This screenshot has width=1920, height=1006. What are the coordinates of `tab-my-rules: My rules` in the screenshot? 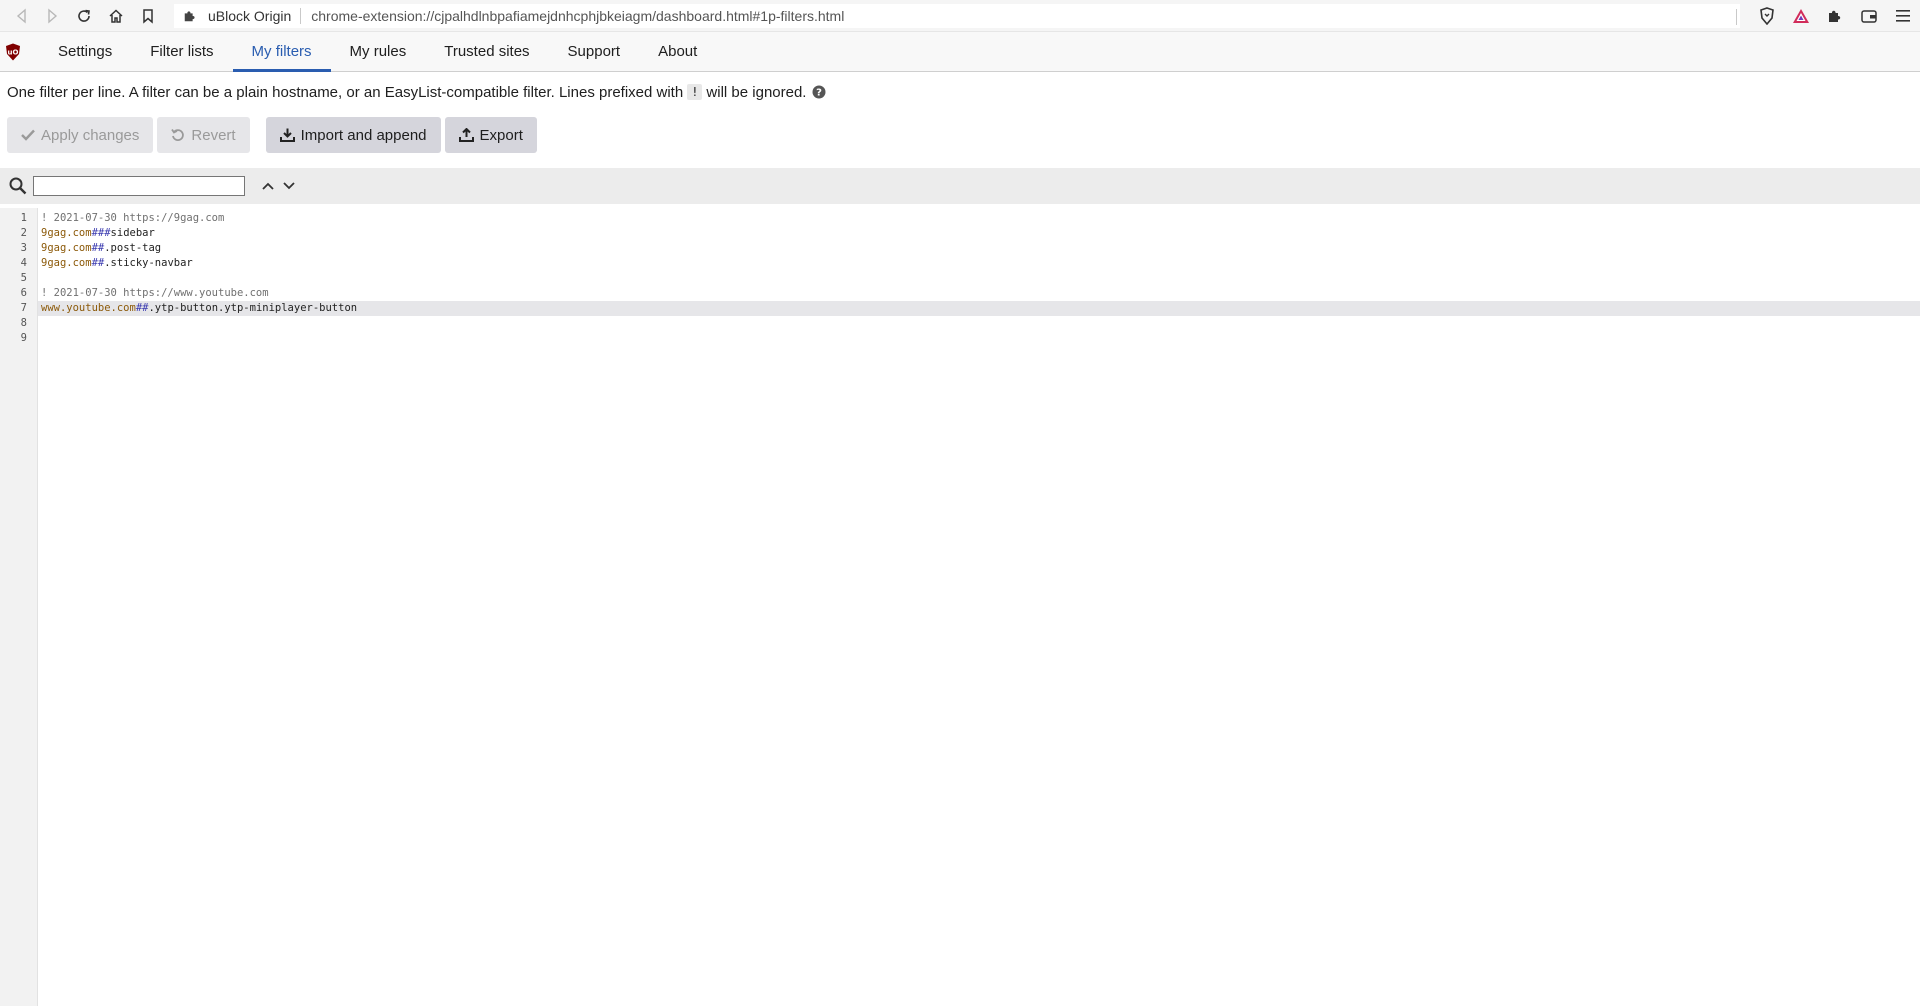 It's located at (378, 51).